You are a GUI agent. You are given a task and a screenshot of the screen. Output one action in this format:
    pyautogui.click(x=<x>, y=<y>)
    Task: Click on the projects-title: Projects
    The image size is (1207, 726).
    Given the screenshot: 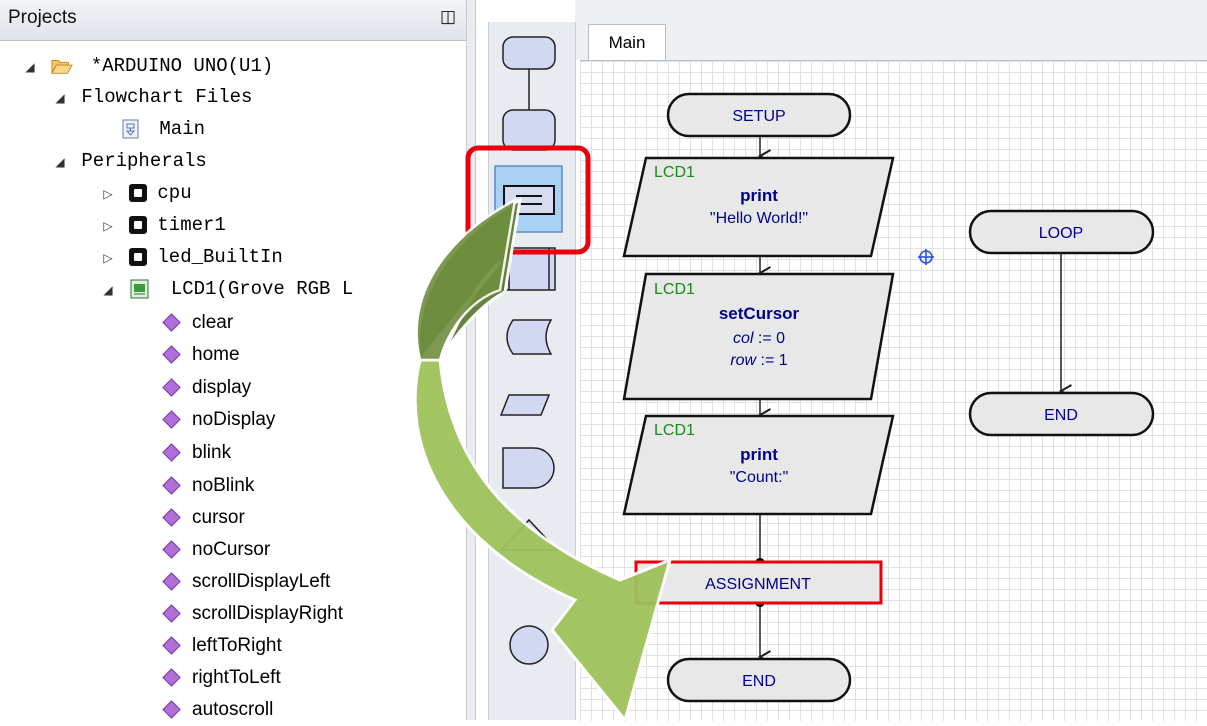 What is the action you would take?
    pyautogui.click(x=42, y=17)
    